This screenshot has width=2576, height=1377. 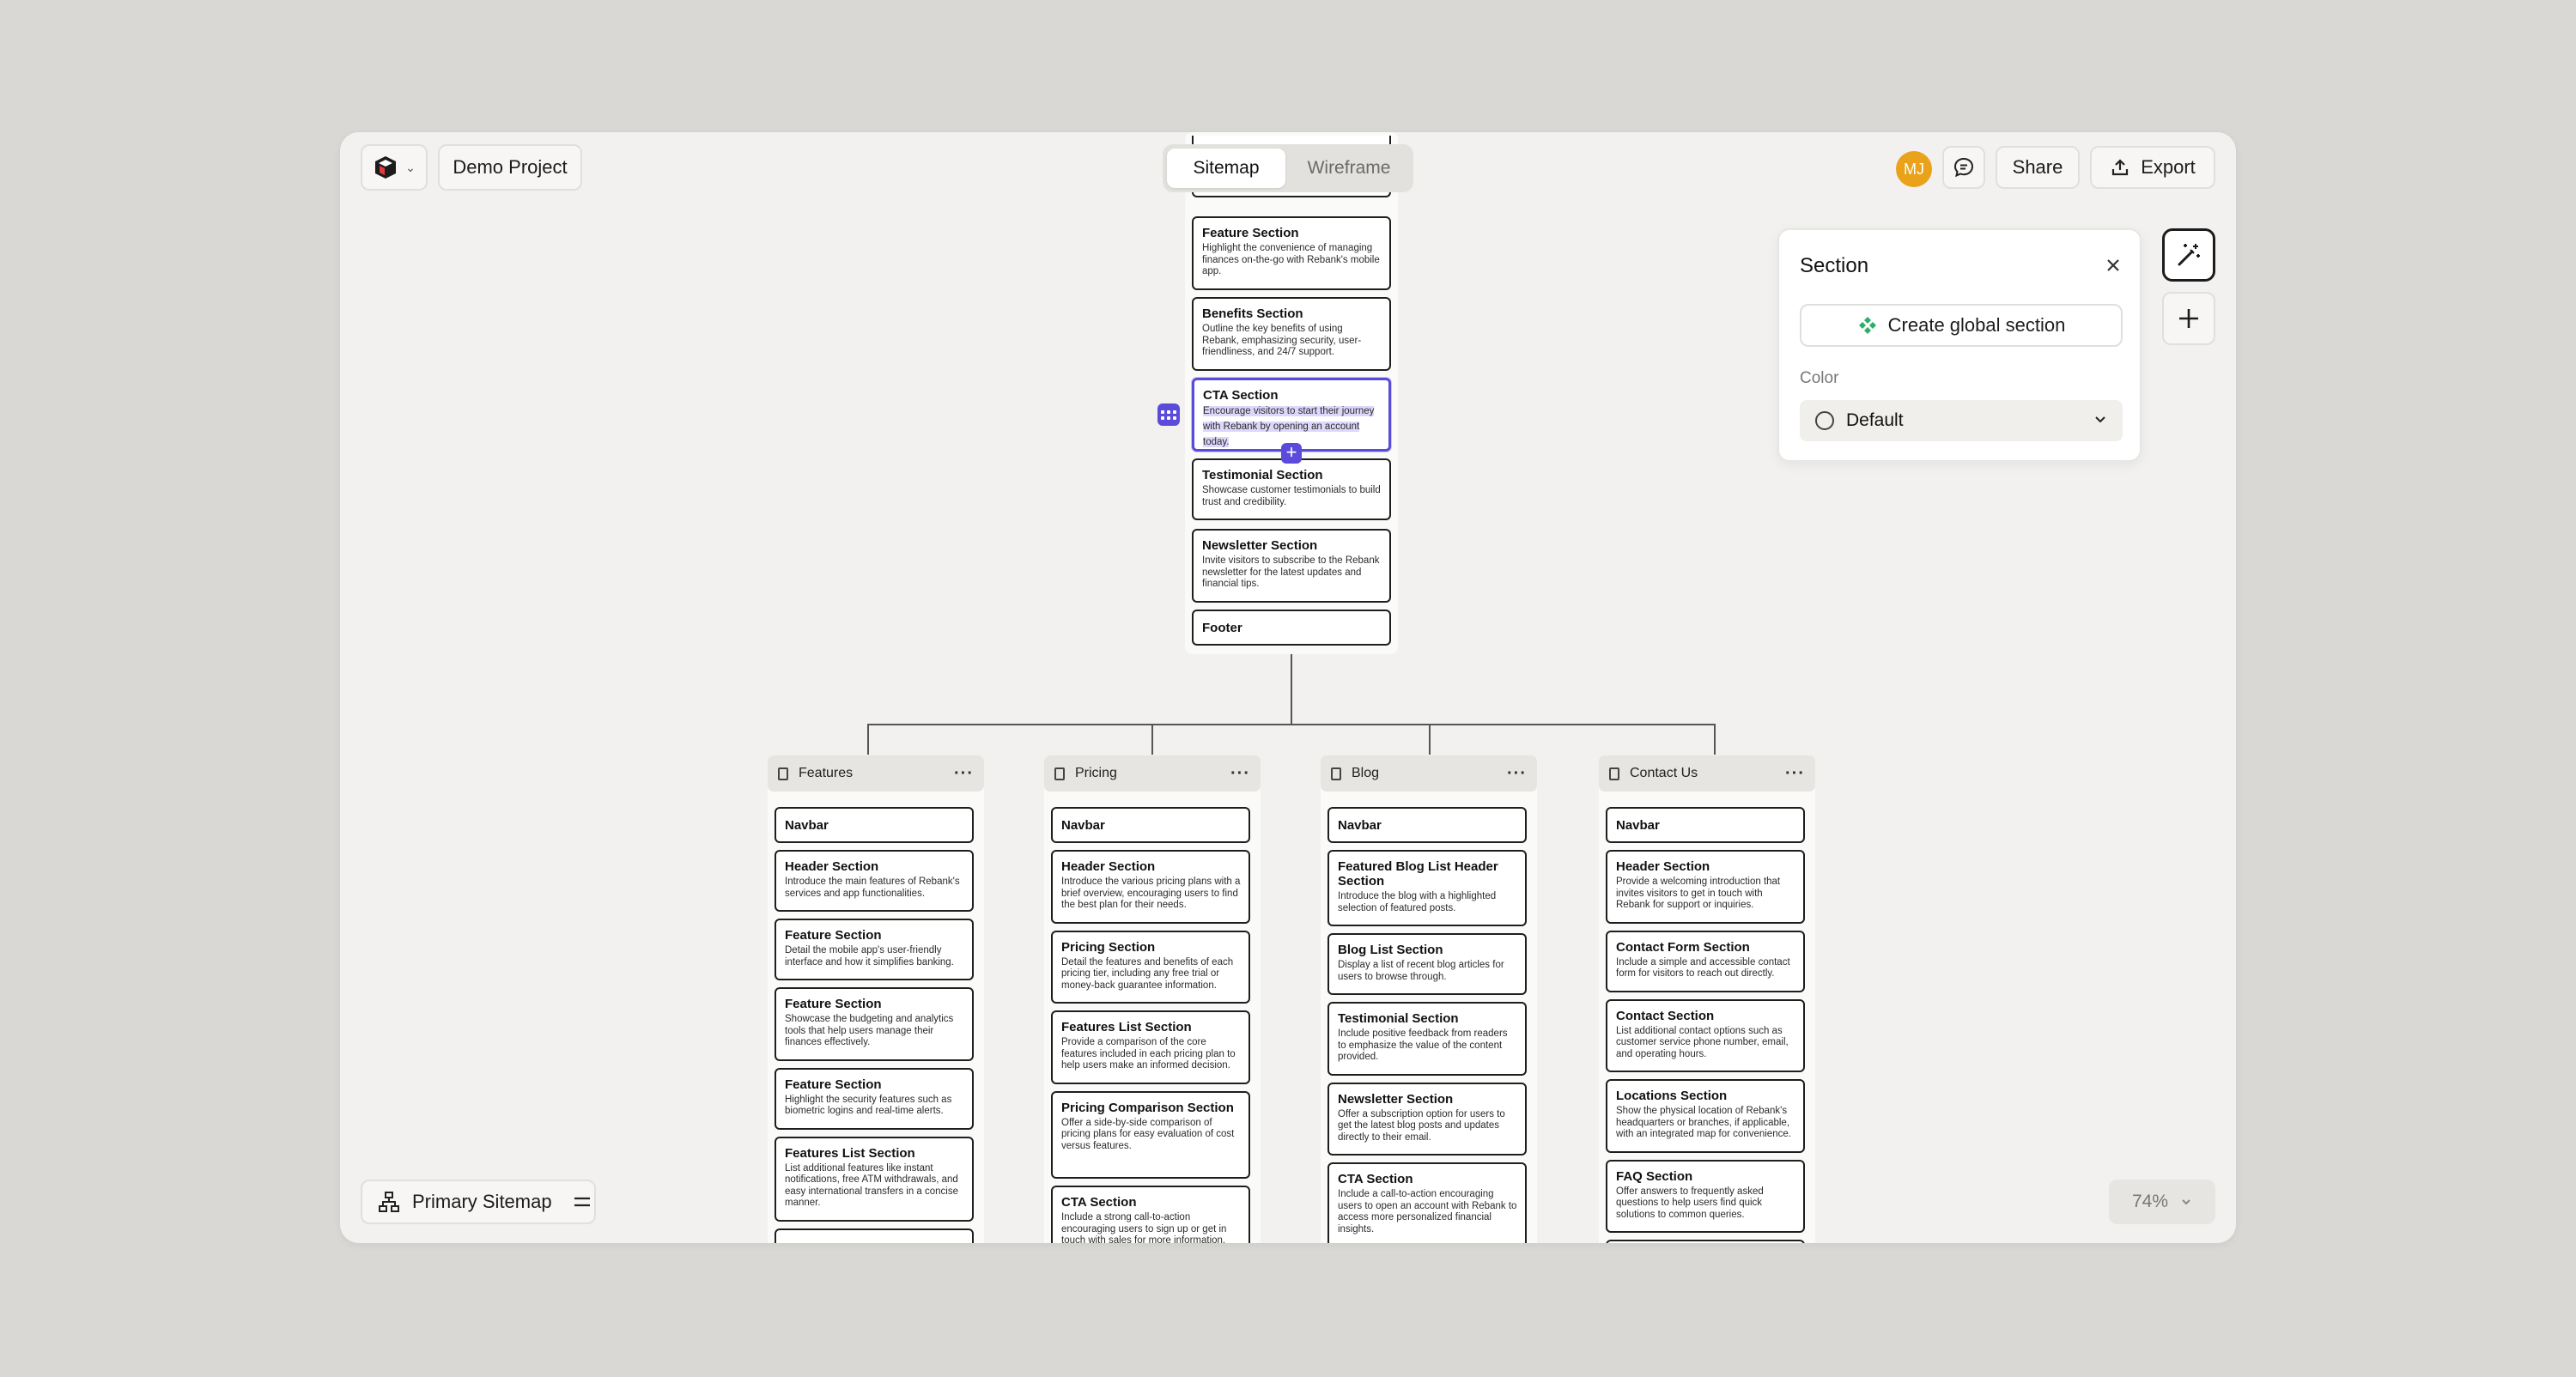 What do you see at coordinates (1961, 421) in the screenshot?
I see `color-select: Default` at bounding box center [1961, 421].